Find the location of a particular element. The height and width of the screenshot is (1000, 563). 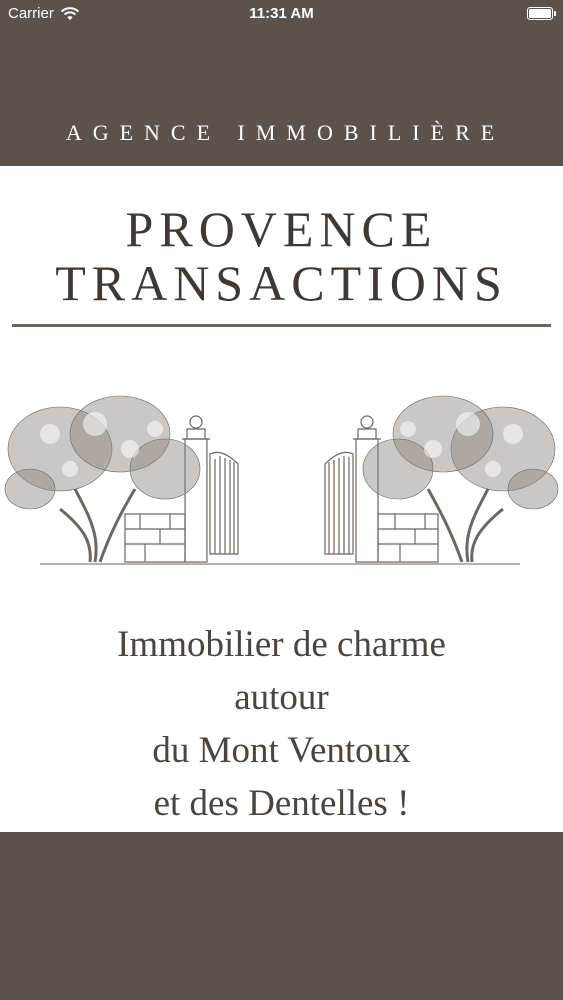

brand-divider is located at coordinates (281, 325).